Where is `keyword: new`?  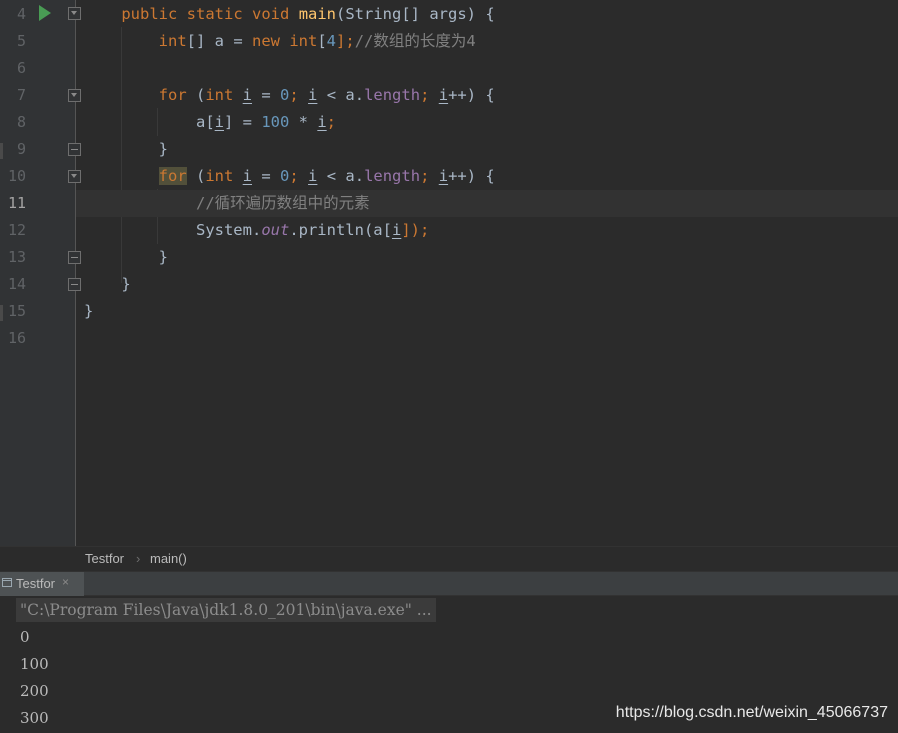
keyword: new is located at coordinates (265, 41).